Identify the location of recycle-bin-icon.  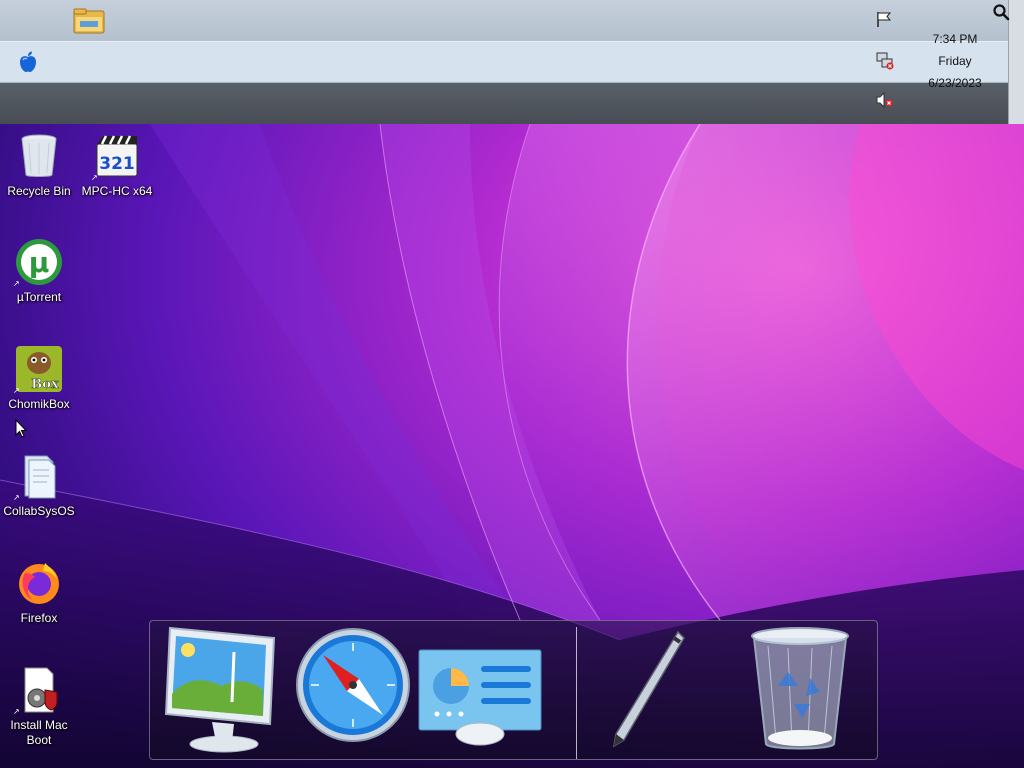
(39, 156).